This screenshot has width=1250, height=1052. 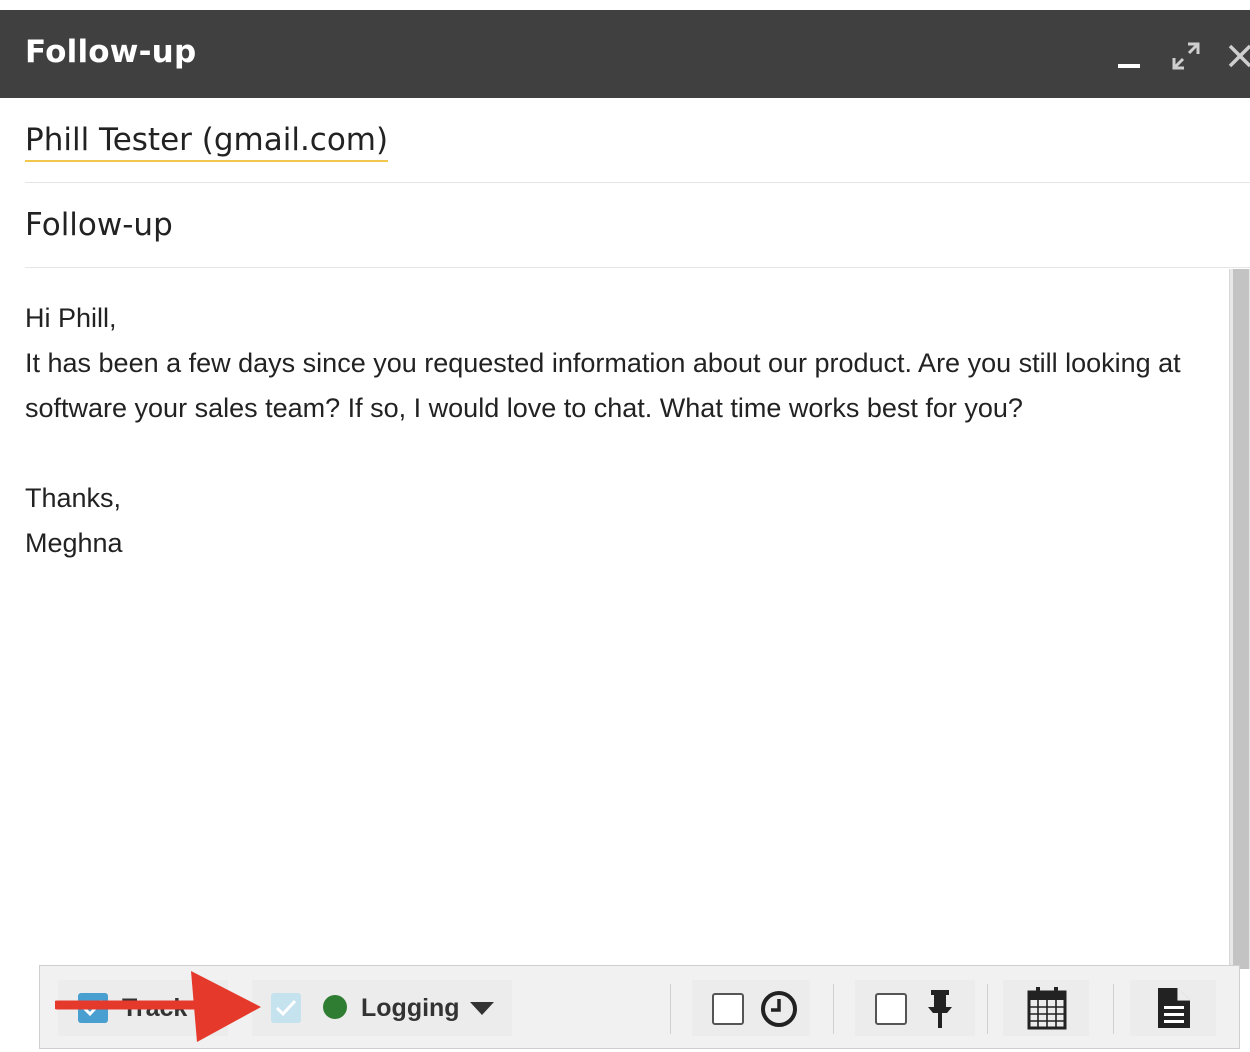 I want to click on expand-button, so click(x=1186, y=56).